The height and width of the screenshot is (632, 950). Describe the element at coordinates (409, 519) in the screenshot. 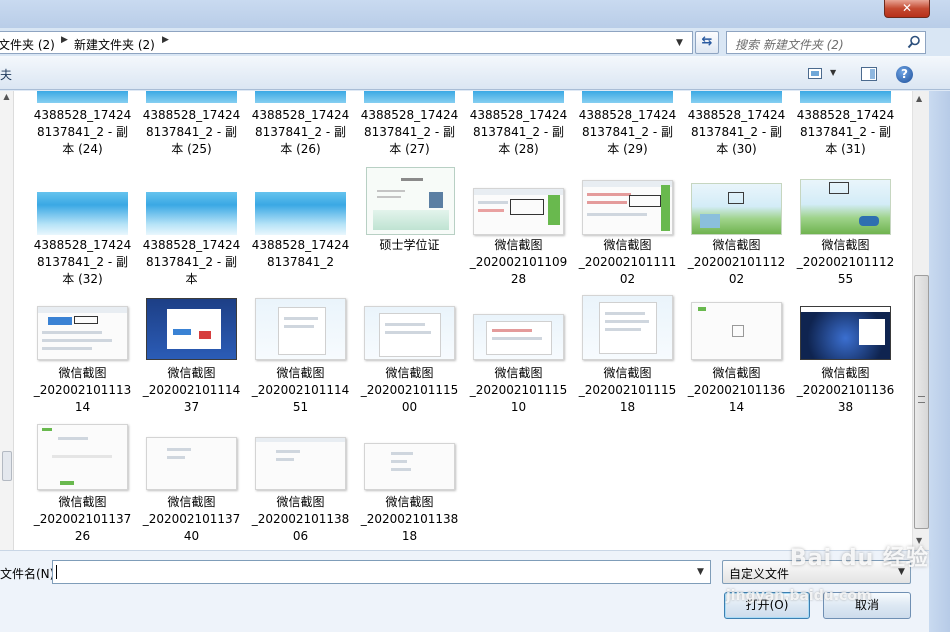

I see `file-name: 微信截图 _202002101138 18` at that location.